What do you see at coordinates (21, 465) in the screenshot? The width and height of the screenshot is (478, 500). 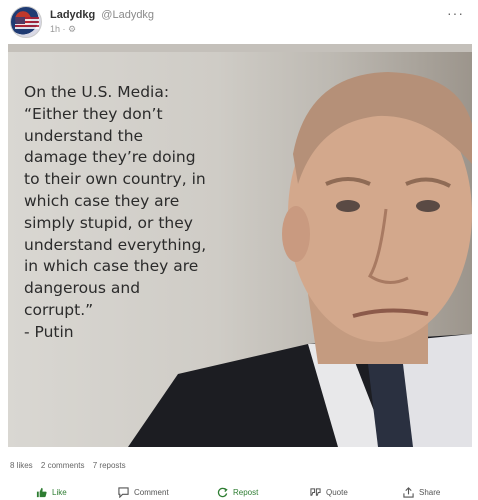 I see `likes-count: 8 likes` at bounding box center [21, 465].